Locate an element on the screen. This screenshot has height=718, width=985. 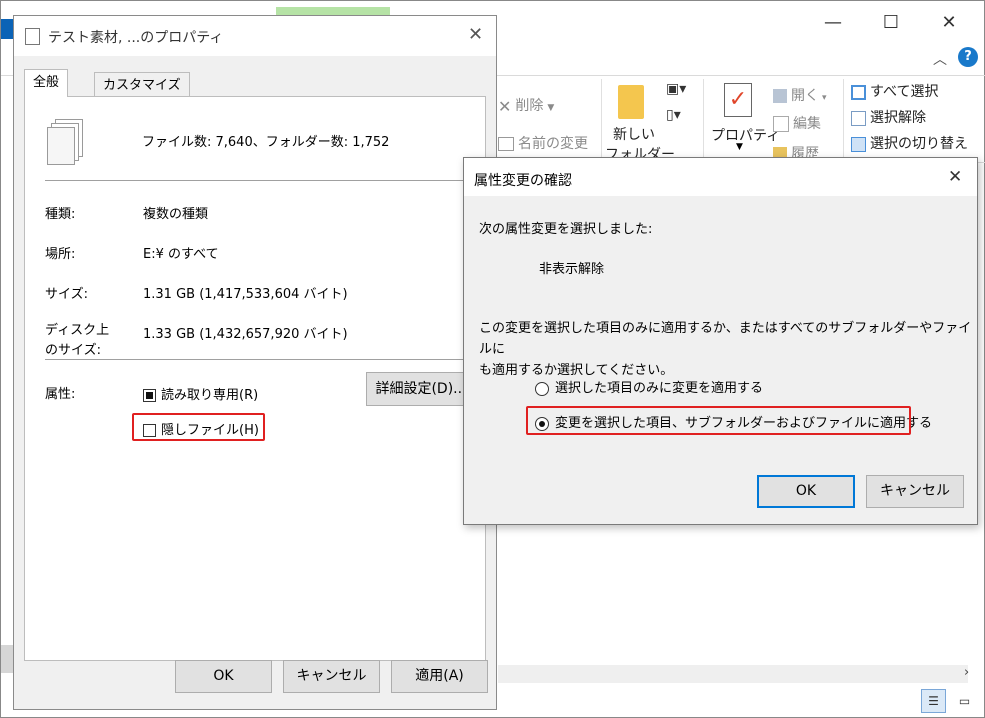
option-selected-only: 選択した項目のみに変更を適用する is located at coordinates (649, 386).